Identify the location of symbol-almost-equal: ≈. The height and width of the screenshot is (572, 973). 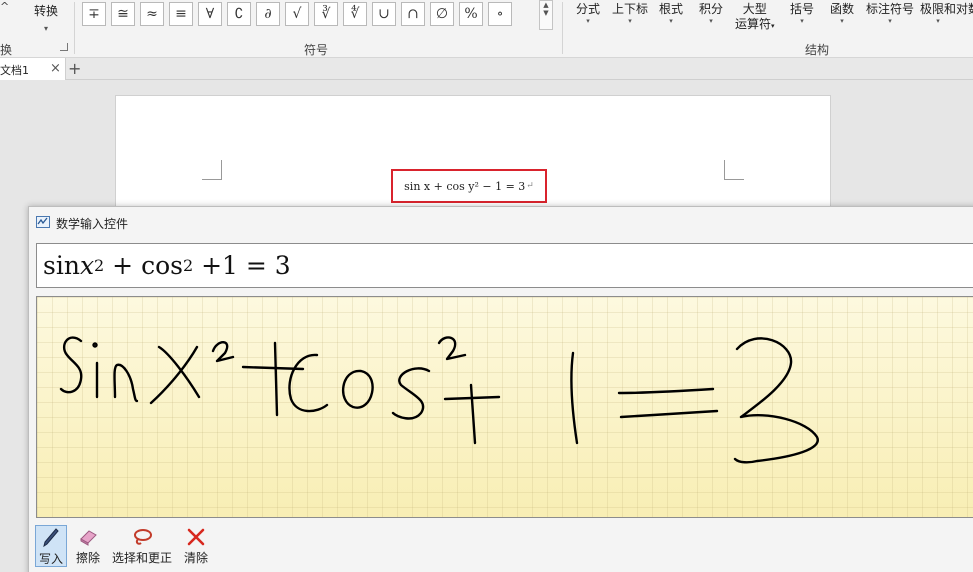
(152, 14).